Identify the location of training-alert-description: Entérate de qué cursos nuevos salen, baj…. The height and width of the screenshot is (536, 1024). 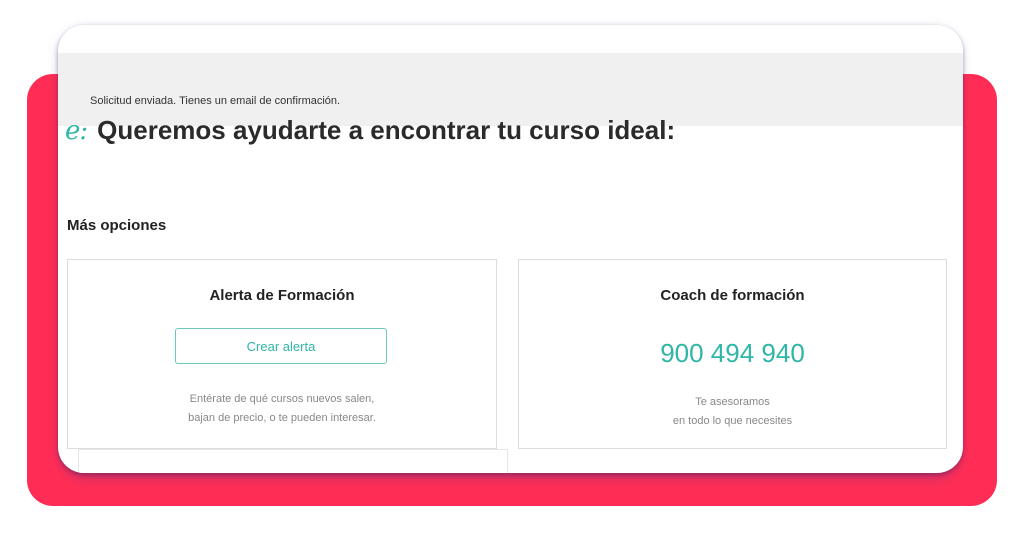
(282, 409).